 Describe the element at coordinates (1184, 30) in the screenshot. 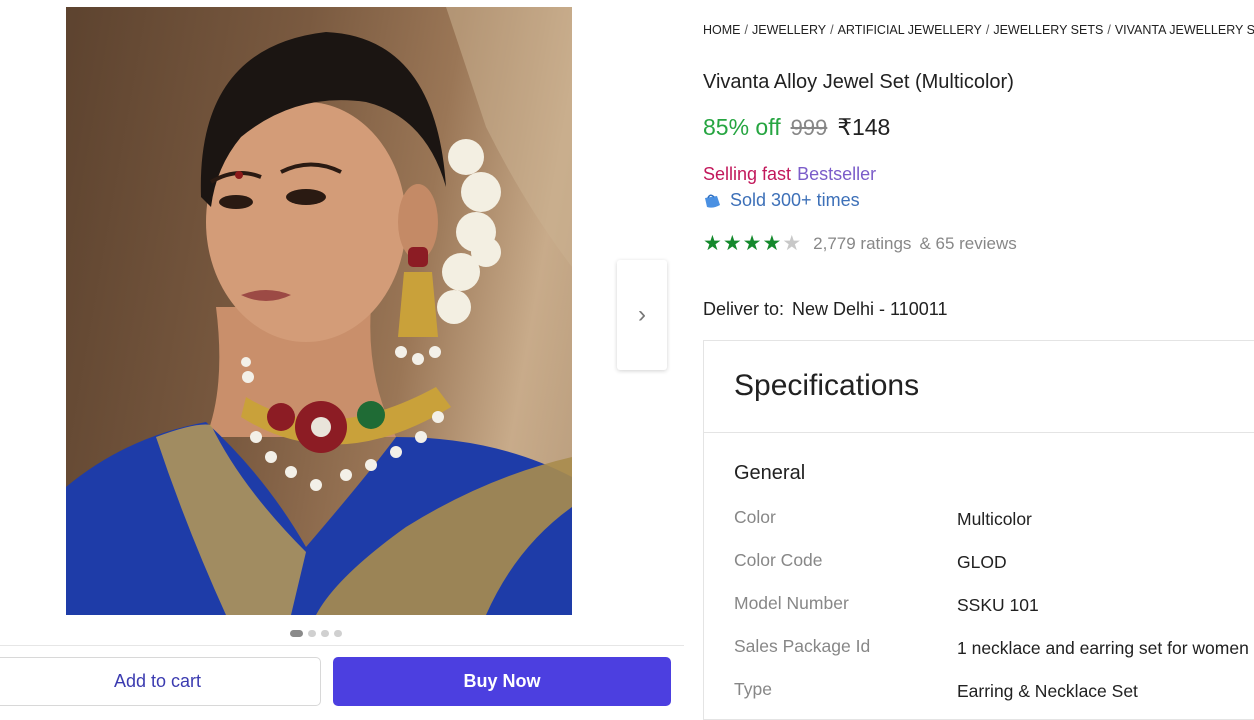

I see `breadcrumb-vivanta-jewellery-sets: VIVANTA JEWELLERY SETS` at that location.